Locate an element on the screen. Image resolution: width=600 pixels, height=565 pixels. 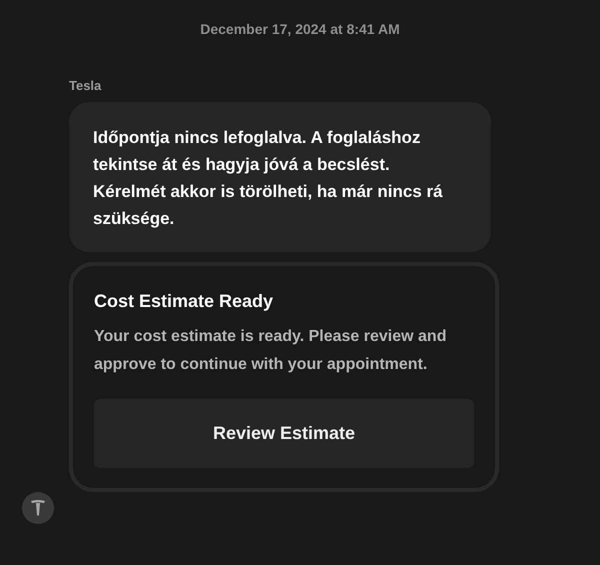
card-title: Cost Estimate Ready is located at coordinates (184, 301).